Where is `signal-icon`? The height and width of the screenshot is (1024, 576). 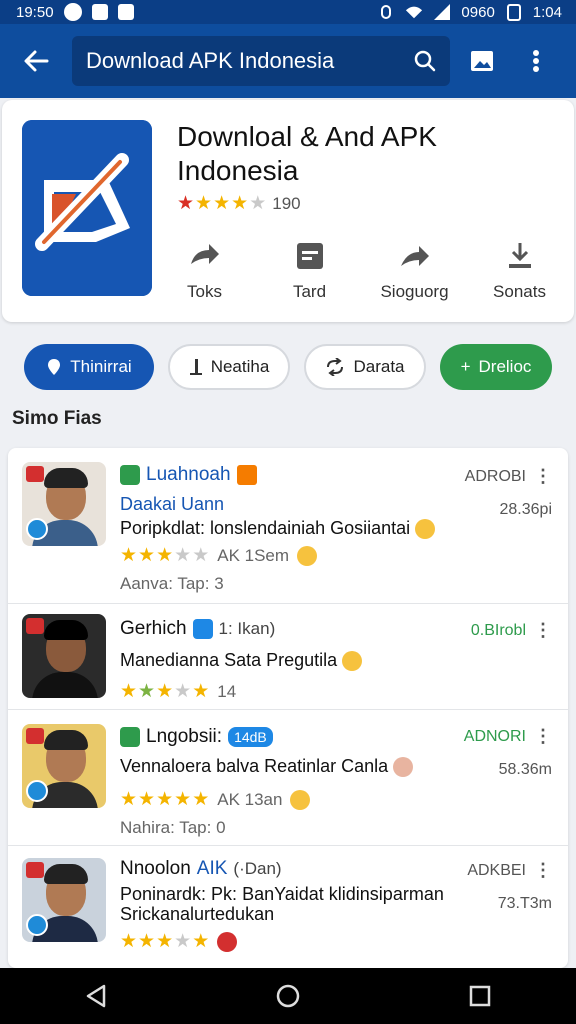 signal-icon is located at coordinates (442, 12).